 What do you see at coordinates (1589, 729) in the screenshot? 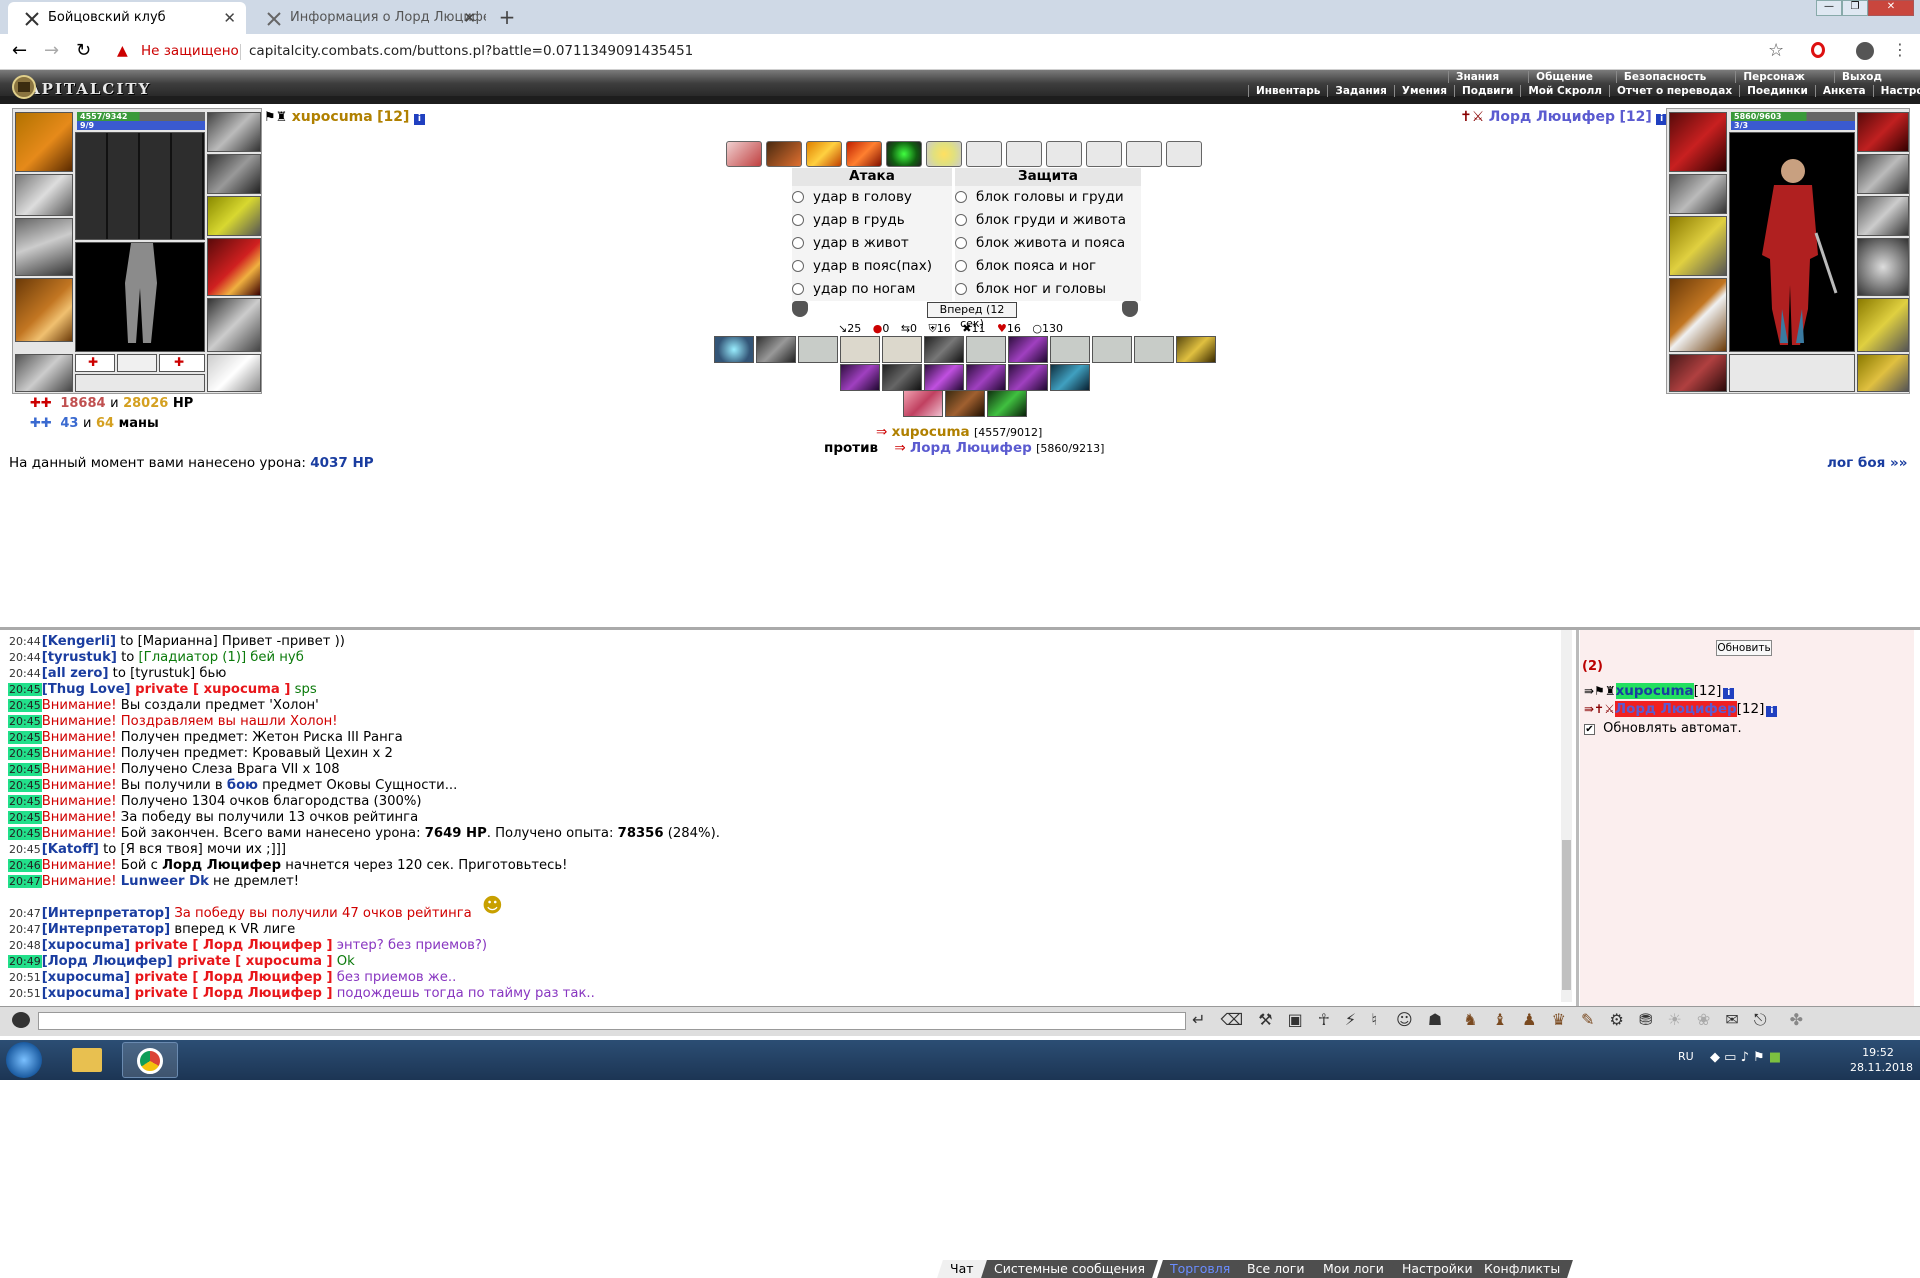
I see `auto-refresh-checkbox: ✔` at bounding box center [1589, 729].